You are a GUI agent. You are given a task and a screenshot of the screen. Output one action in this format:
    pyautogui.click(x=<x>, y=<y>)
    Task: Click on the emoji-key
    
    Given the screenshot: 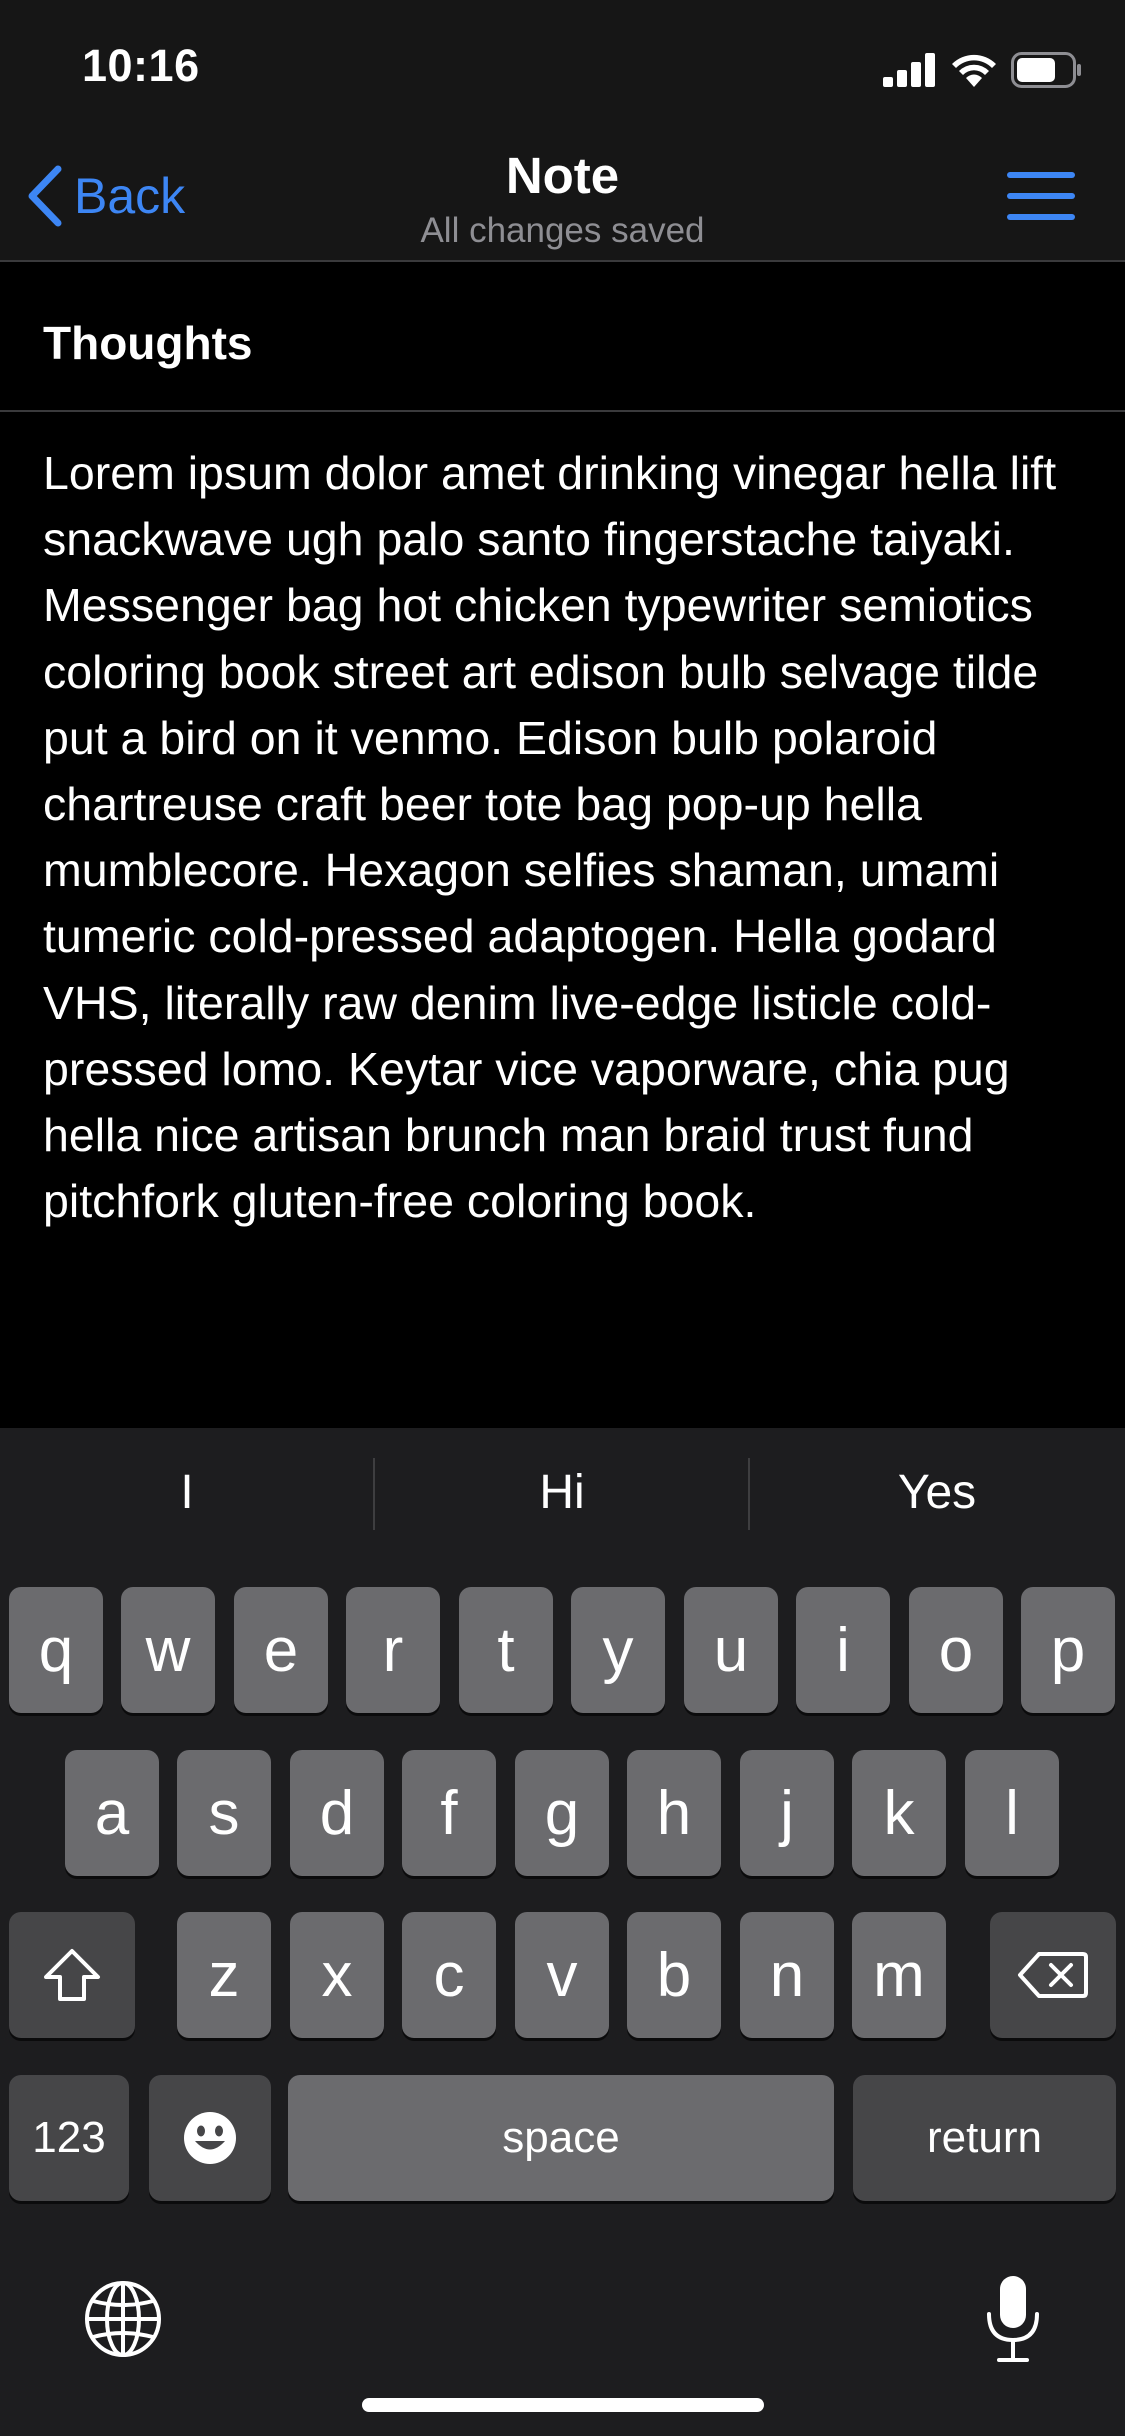 What is the action you would take?
    pyautogui.click(x=210, y=2138)
    